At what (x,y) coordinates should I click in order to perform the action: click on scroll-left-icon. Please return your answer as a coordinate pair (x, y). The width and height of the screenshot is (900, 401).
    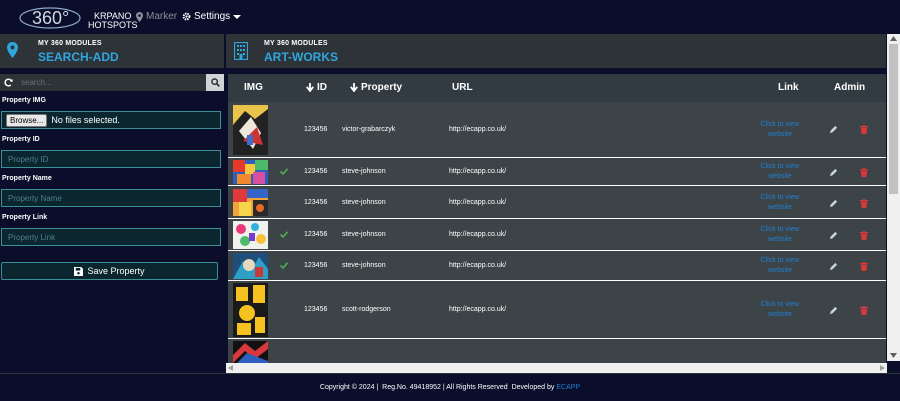
    Looking at the image, I should click on (230, 368).